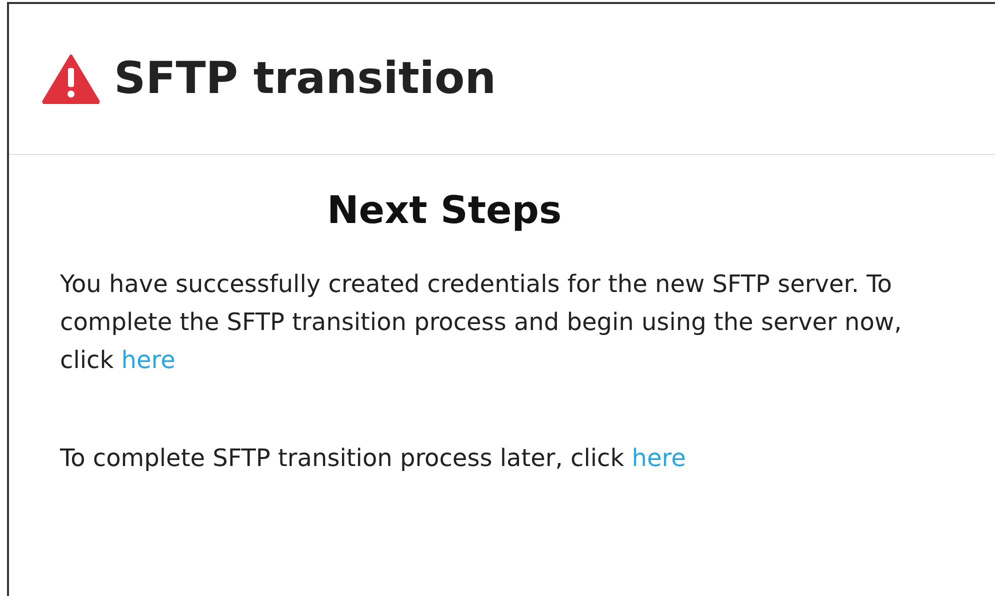 Image resolution: width=995 pixels, height=596 pixels. Describe the element at coordinates (444, 210) in the screenshot. I see `section-heading: Next Steps` at that location.